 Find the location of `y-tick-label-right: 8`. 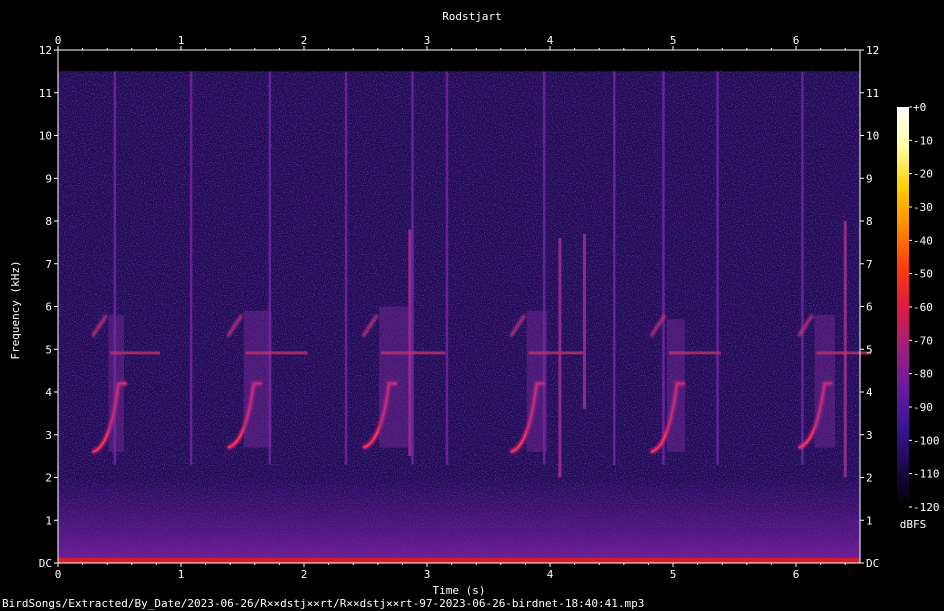

y-tick-label-right: 8 is located at coordinates (869, 221).